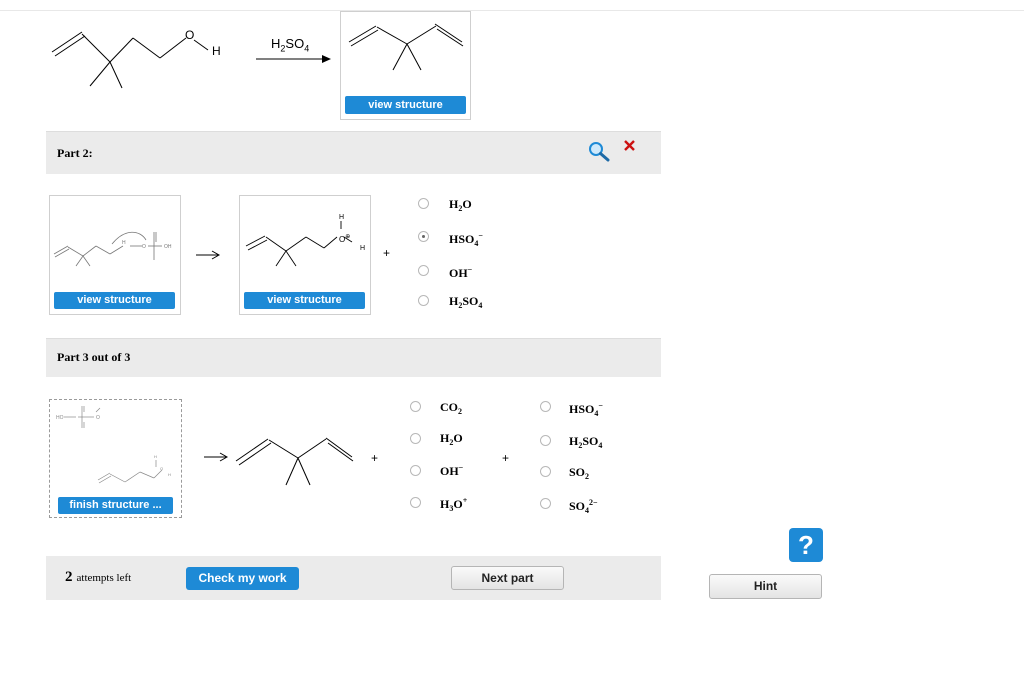 The height and width of the screenshot is (688, 1024). I want to click on part3-left-option-co2-label: CO2, so click(451, 408).